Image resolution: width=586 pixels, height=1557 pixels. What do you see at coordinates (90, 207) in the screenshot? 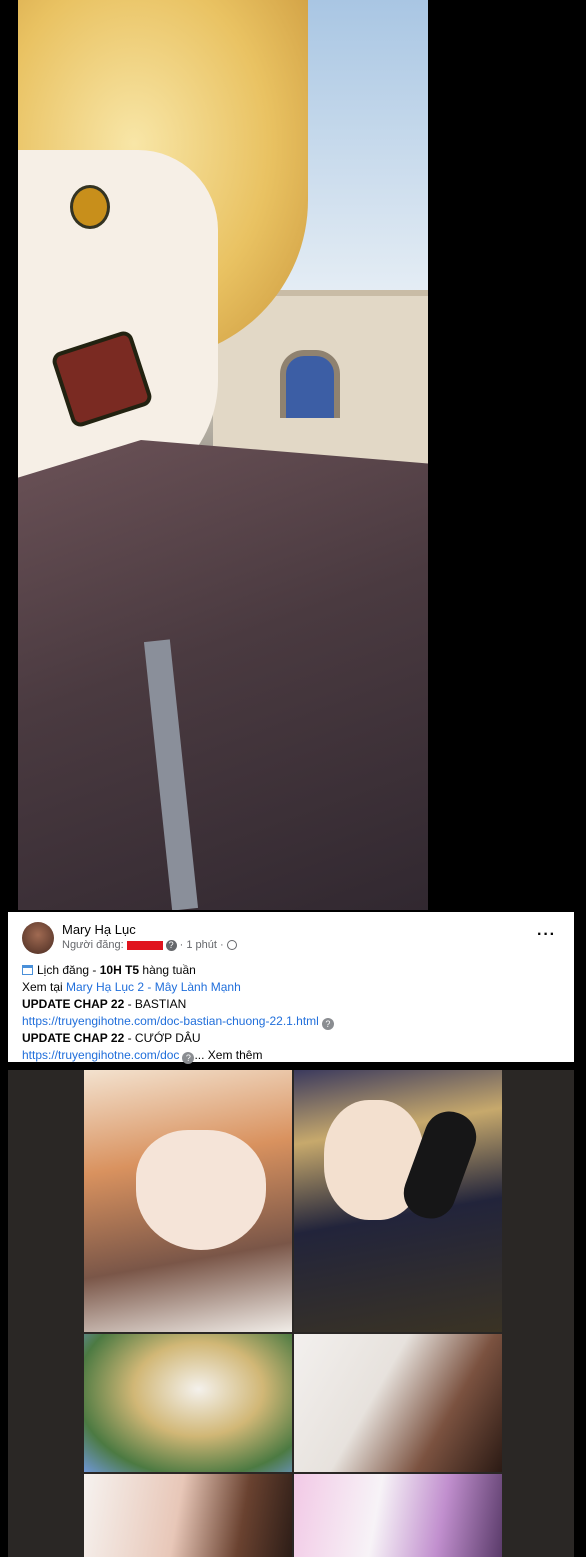
I see `character-eye` at bounding box center [90, 207].